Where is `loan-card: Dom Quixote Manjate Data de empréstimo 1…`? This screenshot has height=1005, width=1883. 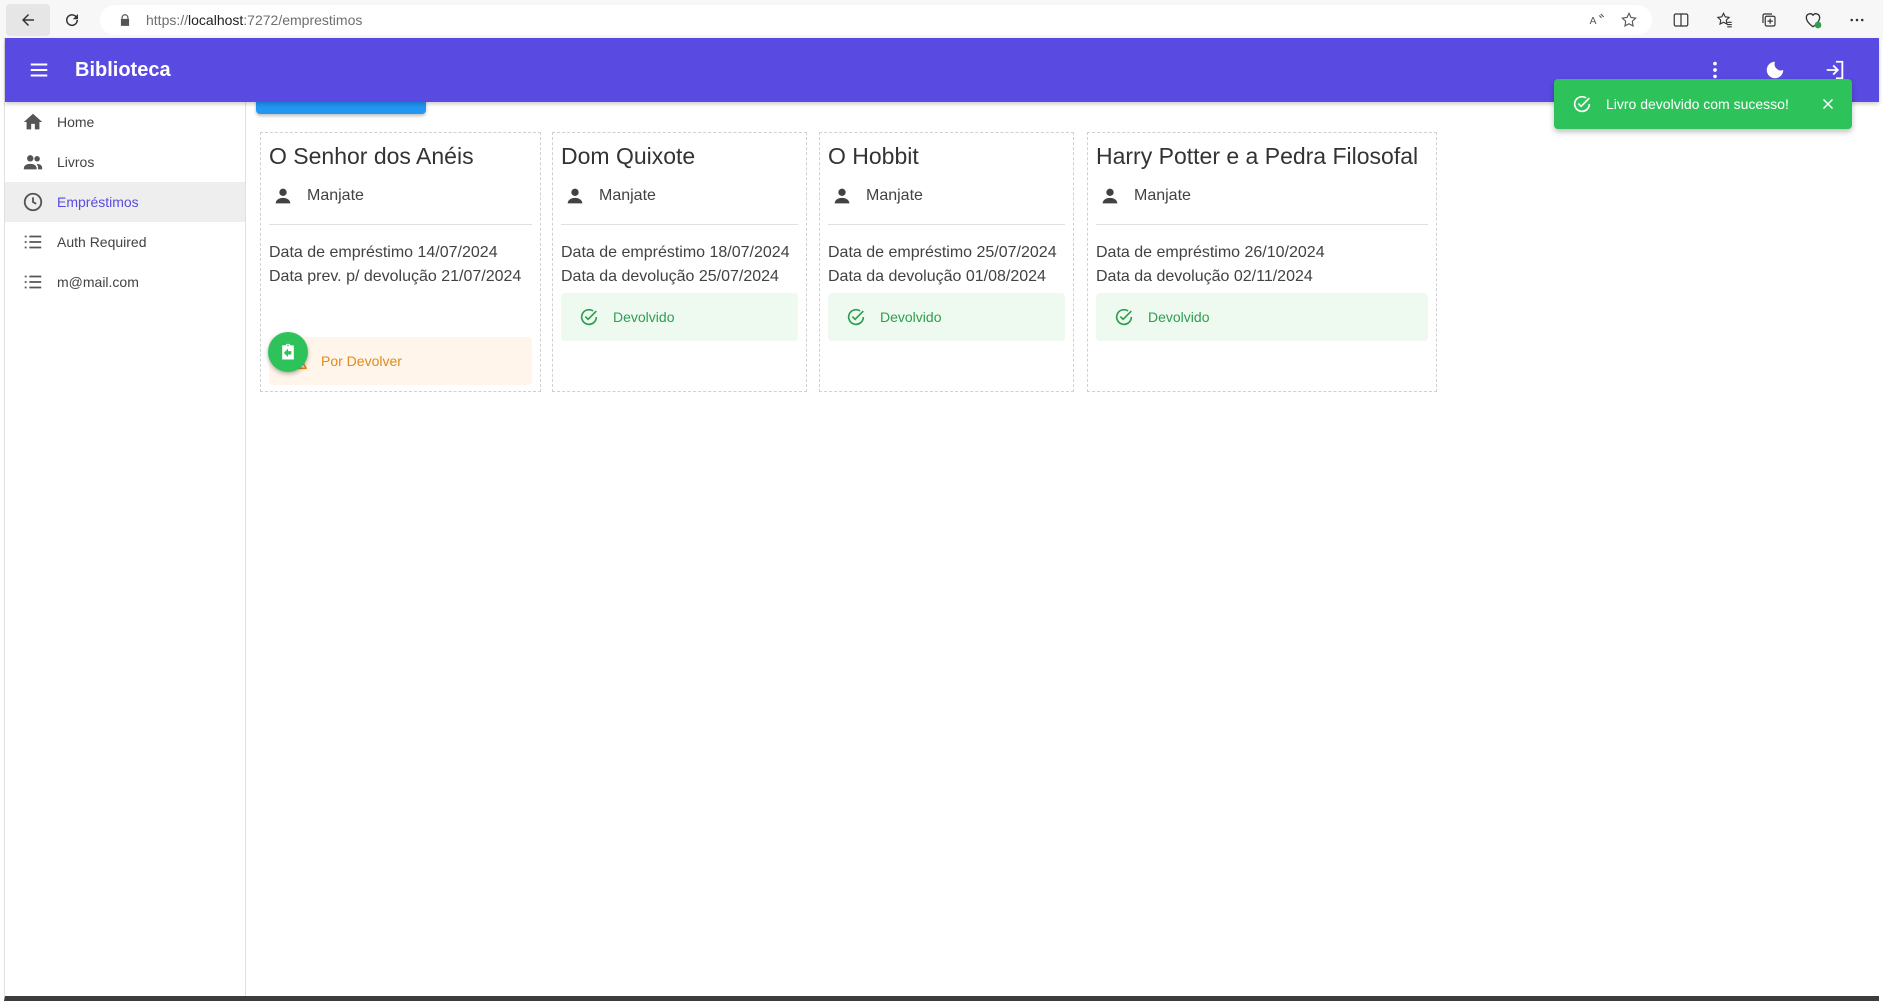 loan-card: Dom Quixote Manjate Data de empréstimo 1… is located at coordinates (679, 262).